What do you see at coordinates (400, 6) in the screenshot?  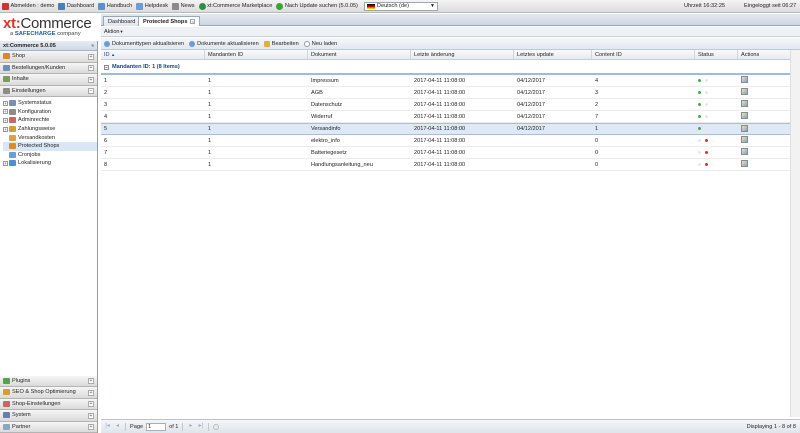 I see `language-select: Deutsch (de) ▼` at bounding box center [400, 6].